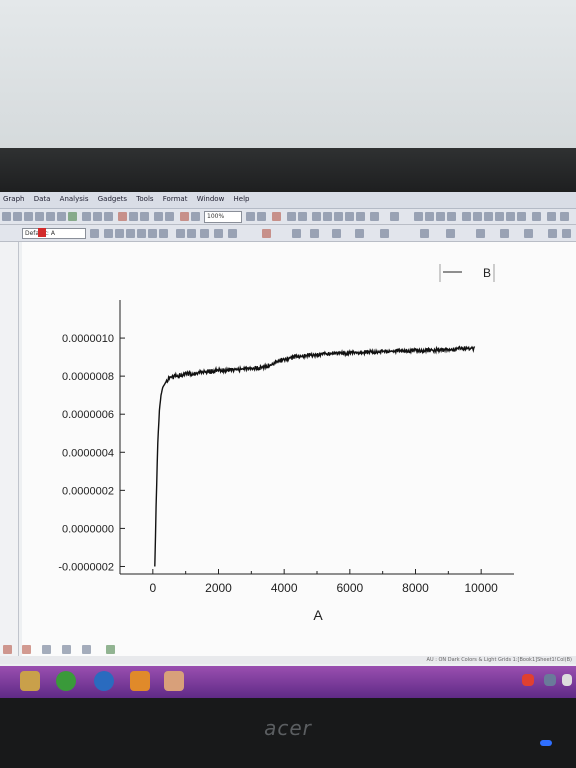 The width and height of the screenshot is (576, 768). Describe the element at coordinates (119, 233) in the screenshot. I see `italic-icon` at that location.